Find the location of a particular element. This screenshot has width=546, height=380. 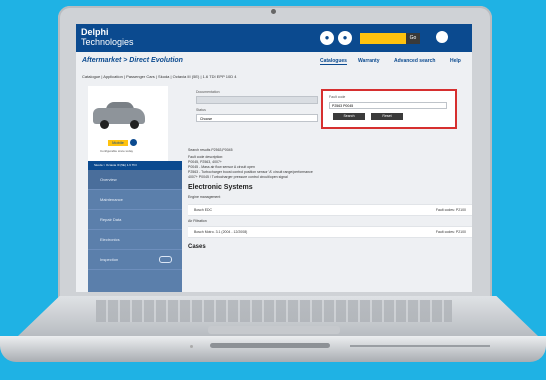

brand-subtitle: Technologies is located at coordinates (107, 42).